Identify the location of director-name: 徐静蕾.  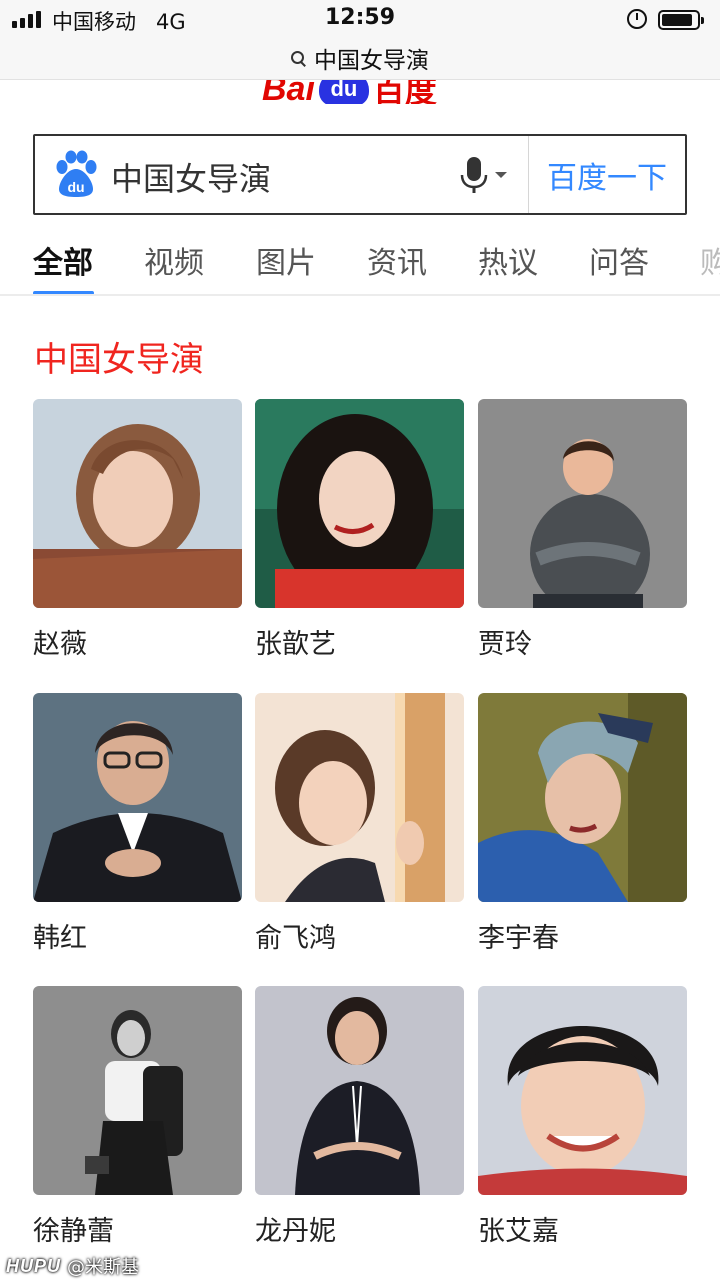
(73, 1228).